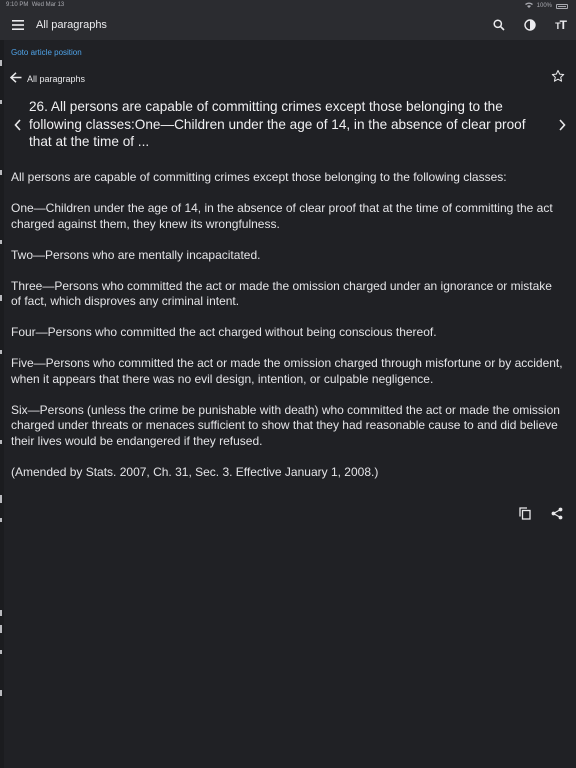 The height and width of the screenshot is (768, 576). I want to click on battery-percent: 100%, so click(544, 6).